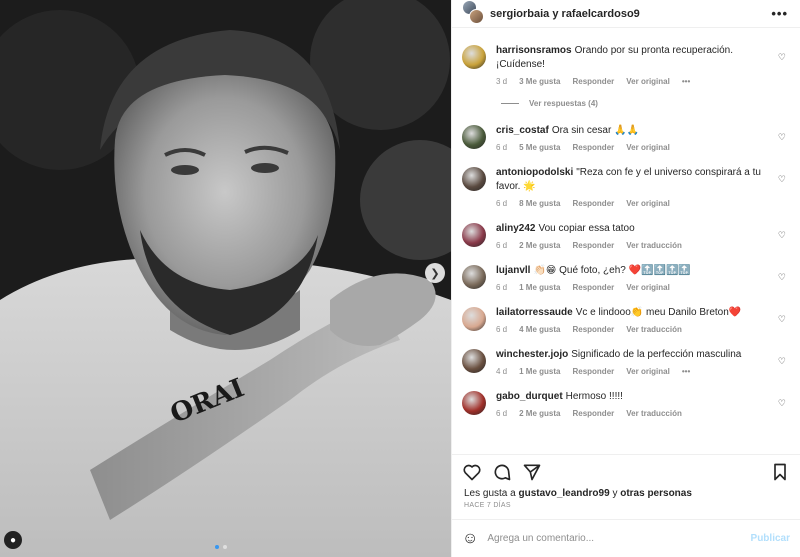 The image size is (800, 557). What do you see at coordinates (522, 130) in the screenshot?
I see `comment-username: cris_costaf` at bounding box center [522, 130].